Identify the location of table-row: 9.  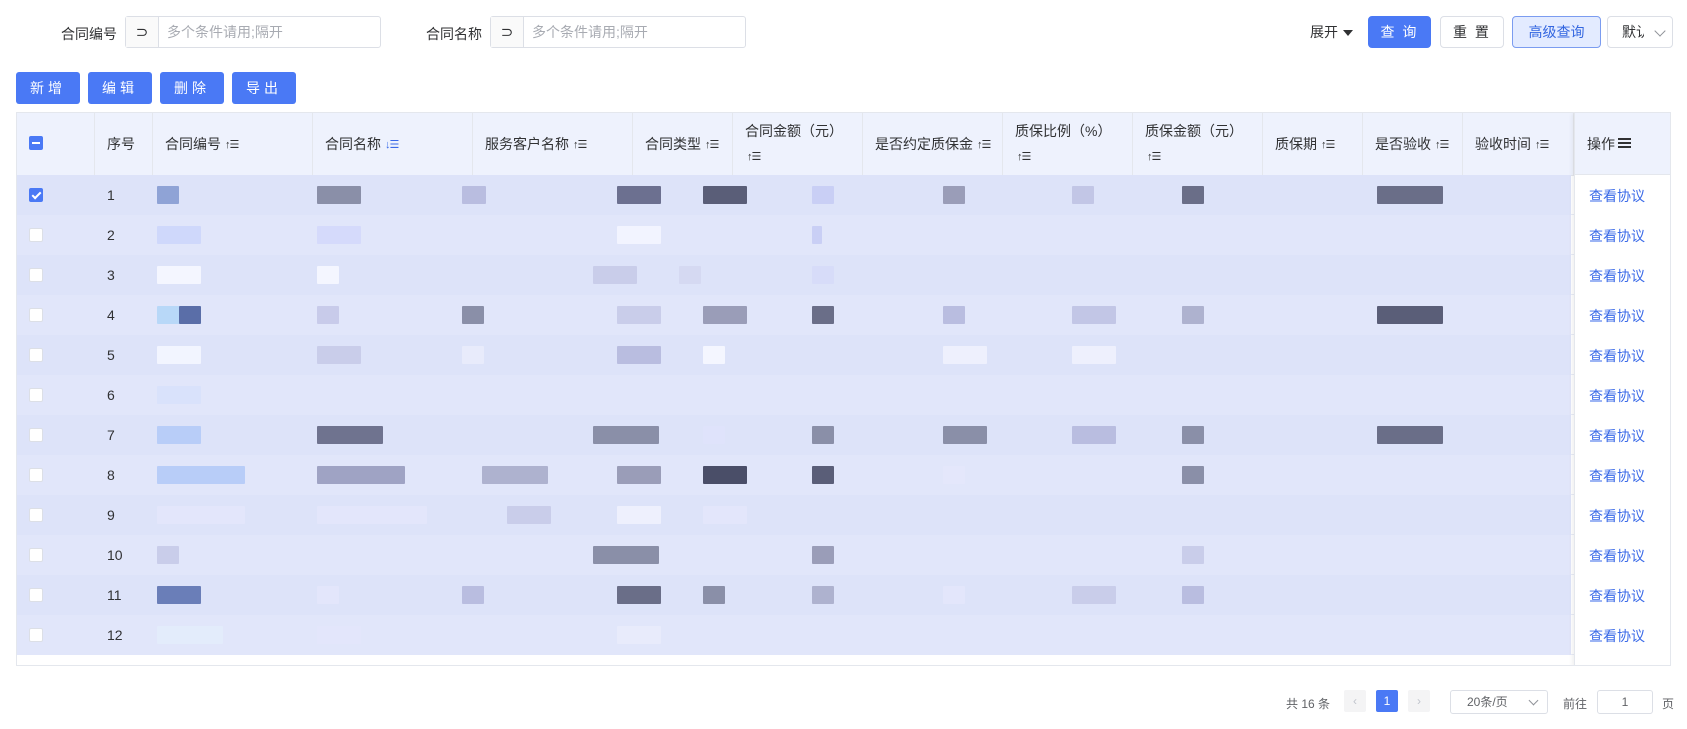
(843, 515).